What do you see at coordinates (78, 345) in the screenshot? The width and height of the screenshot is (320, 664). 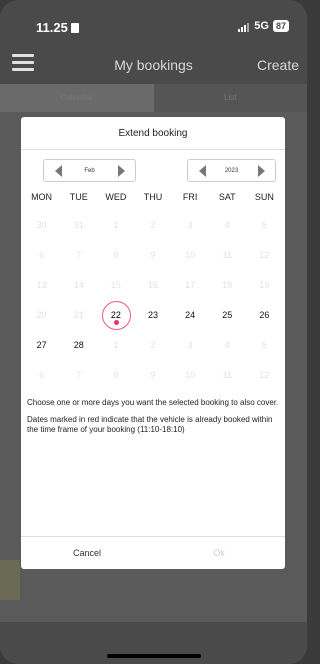 I see `calendar-day: 28` at bounding box center [78, 345].